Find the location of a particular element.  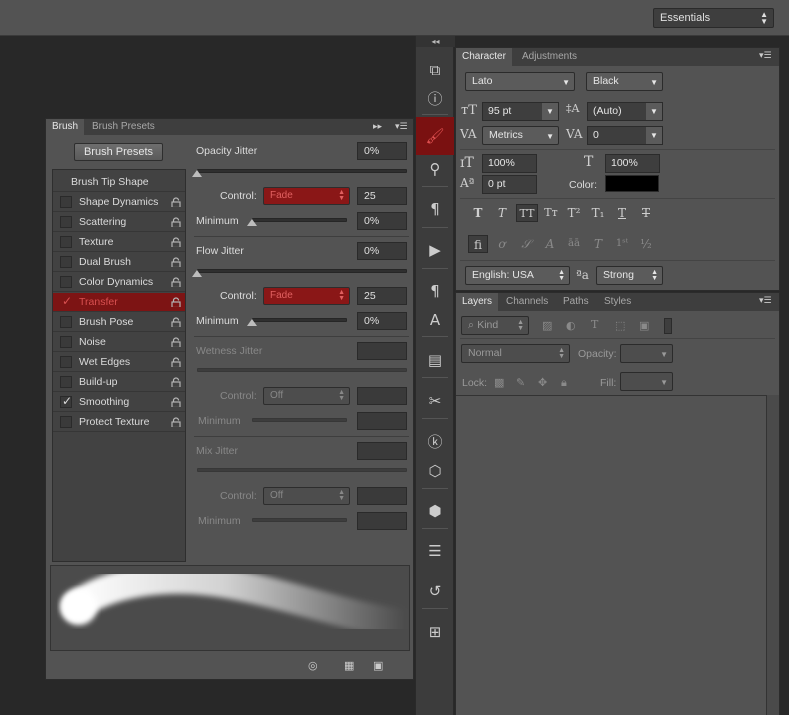

history-icon: ↺ is located at coordinates (435, 591).